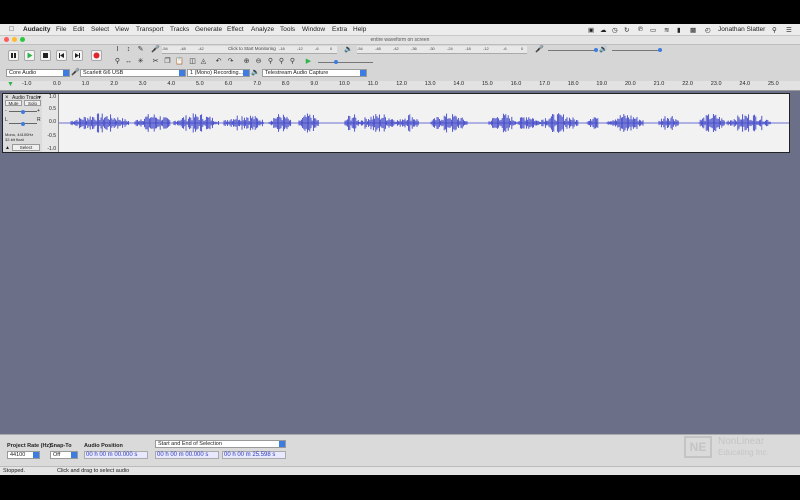 This screenshot has width=800, height=500. What do you see at coordinates (187, 455) in the screenshot?
I see `selection-start-field: 00 h 00 m 00.000 s` at bounding box center [187, 455].